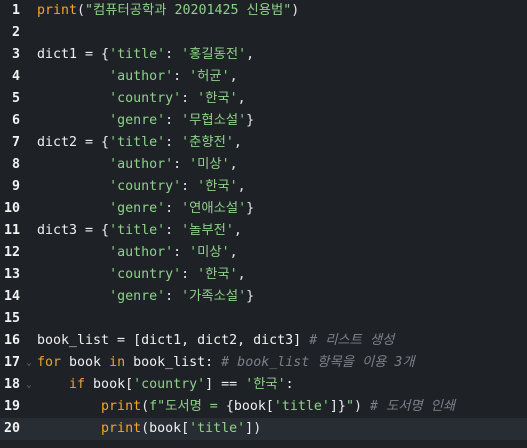 Image resolution: width=527 pixels, height=448 pixels. I want to click on code-line: 8 'author': '미상',, so click(263, 165).